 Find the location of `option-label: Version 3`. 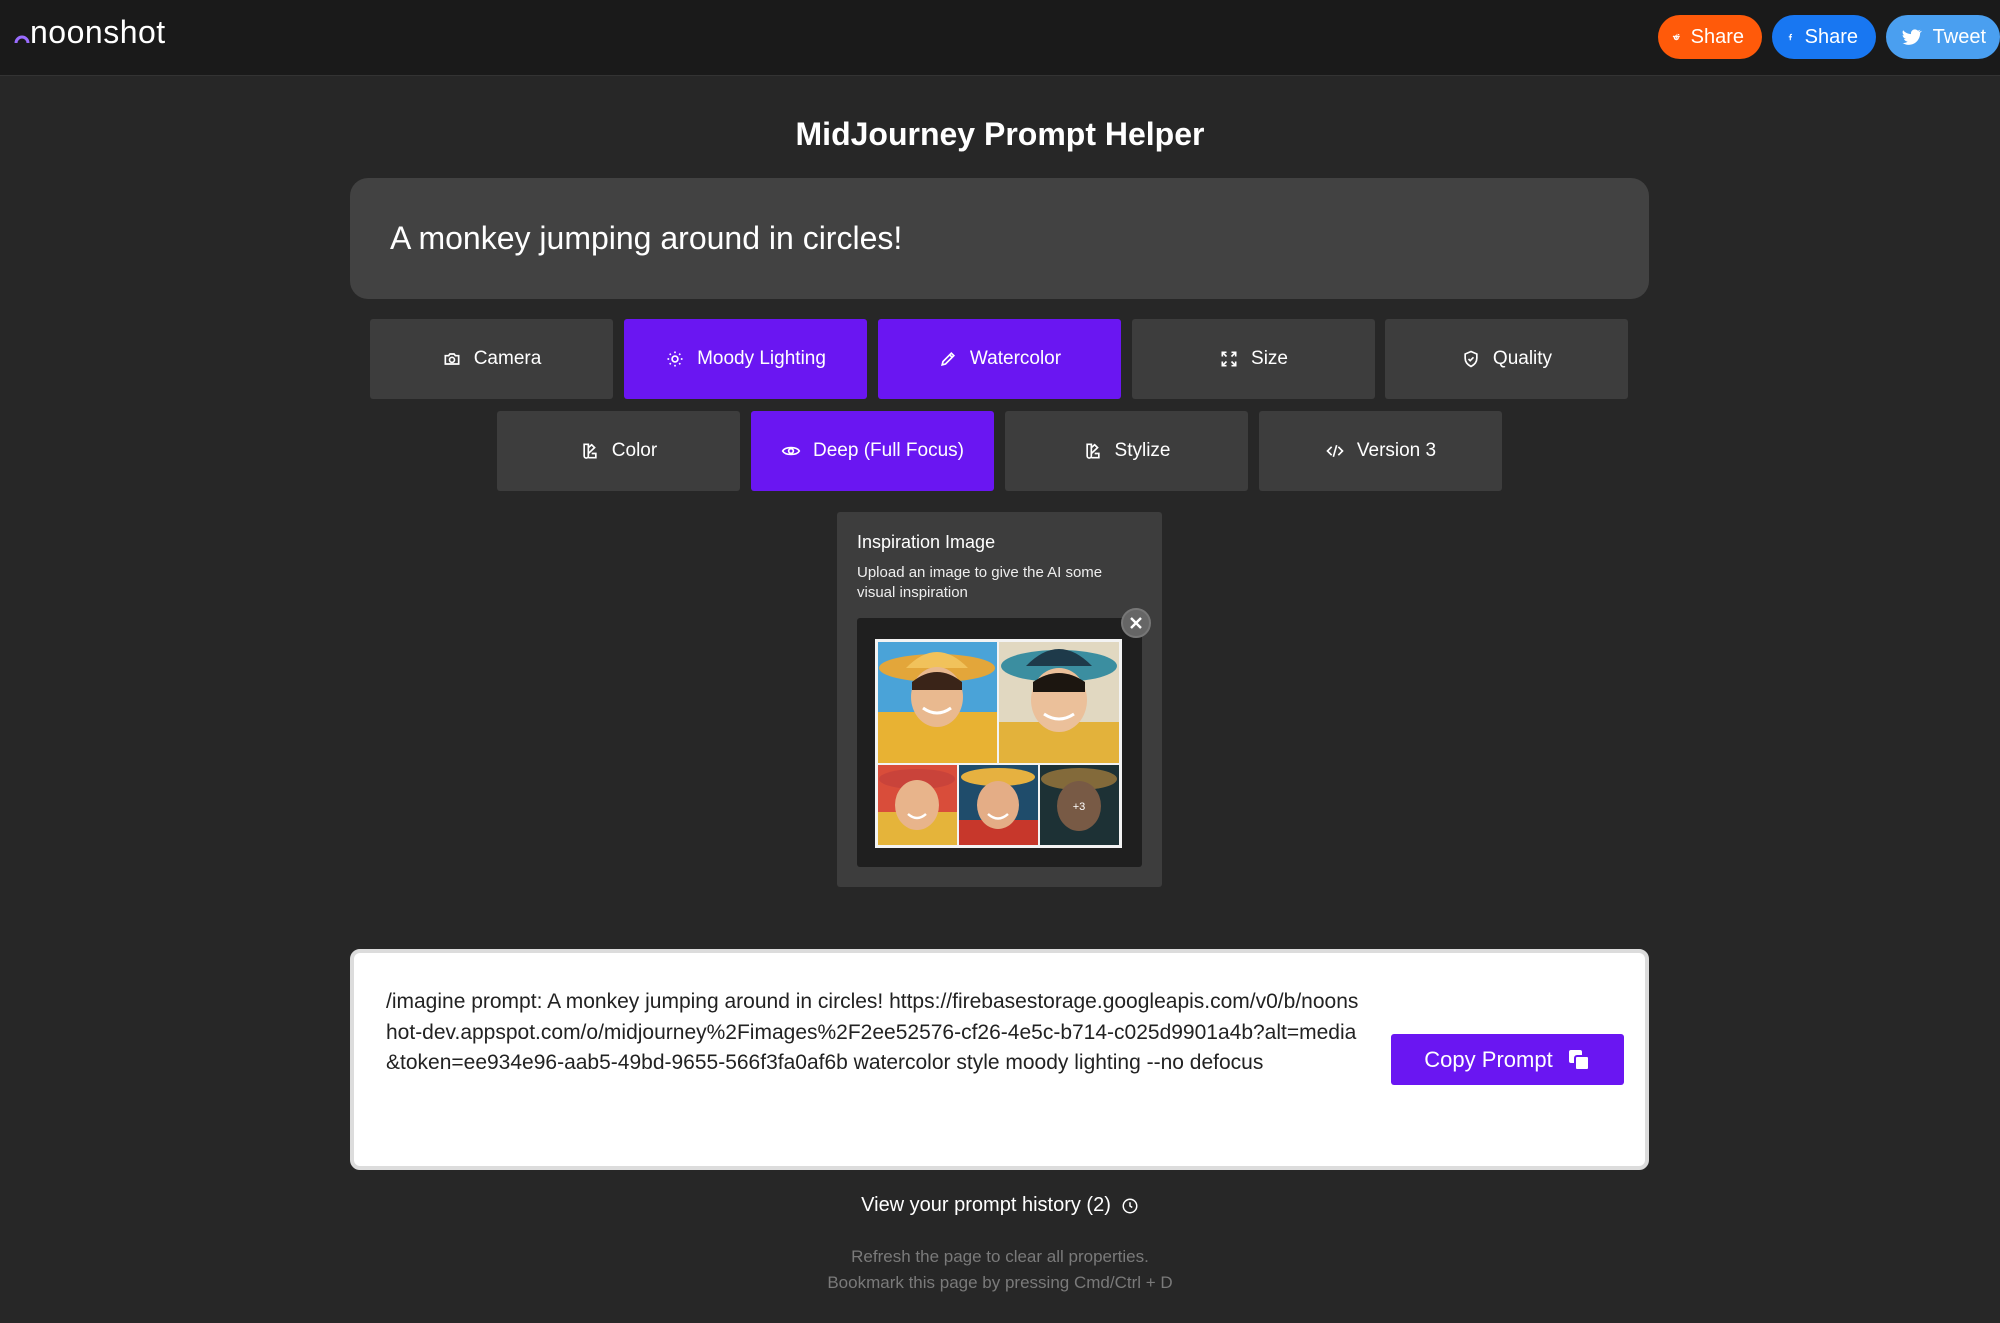

option-label: Version 3 is located at coordinates (1396, 450).